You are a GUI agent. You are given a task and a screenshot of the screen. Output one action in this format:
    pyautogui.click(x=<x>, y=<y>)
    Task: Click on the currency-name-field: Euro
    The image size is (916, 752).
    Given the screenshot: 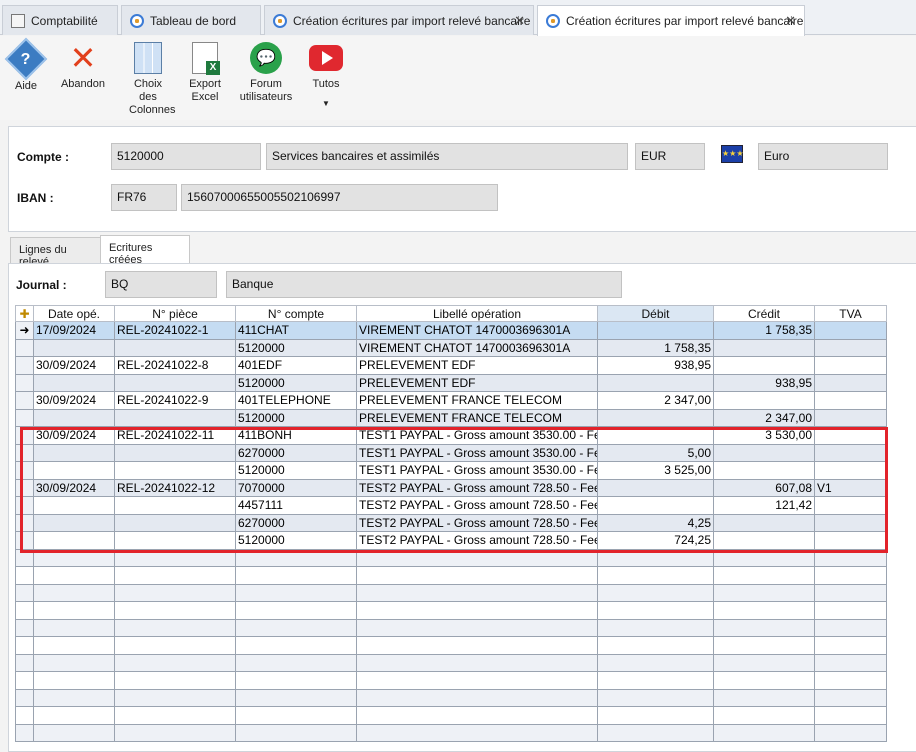 What is the action you would take?
    pyautogui.click(x=823, y=156)
    